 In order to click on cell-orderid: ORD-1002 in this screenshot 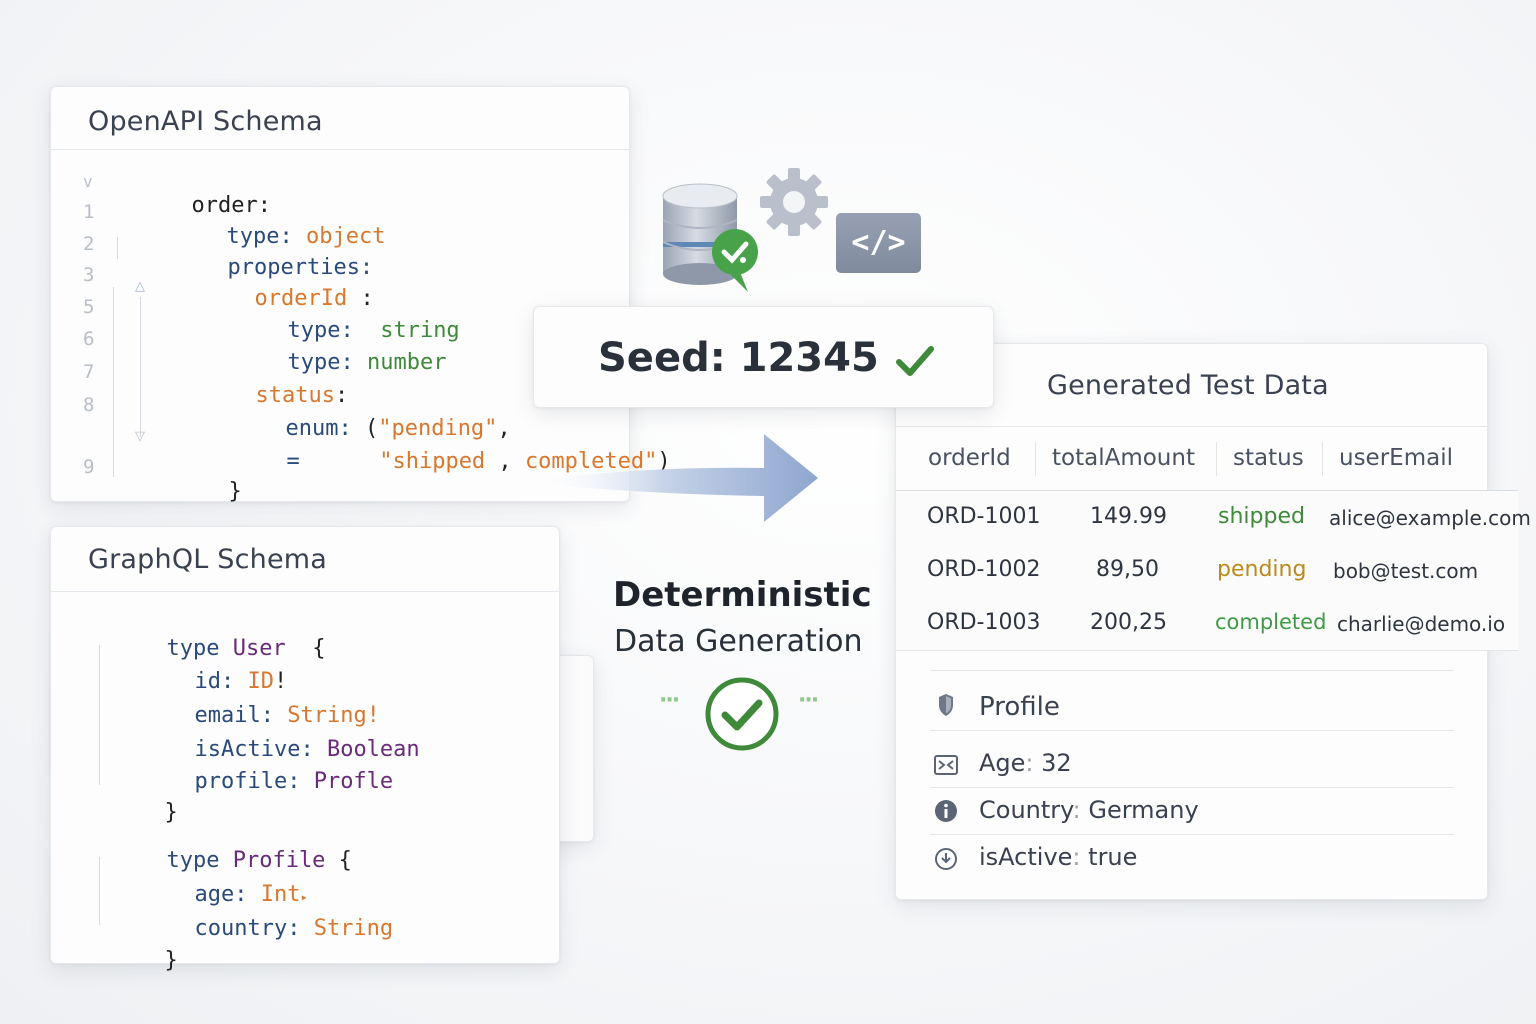, I will do `click(984, 569)`.